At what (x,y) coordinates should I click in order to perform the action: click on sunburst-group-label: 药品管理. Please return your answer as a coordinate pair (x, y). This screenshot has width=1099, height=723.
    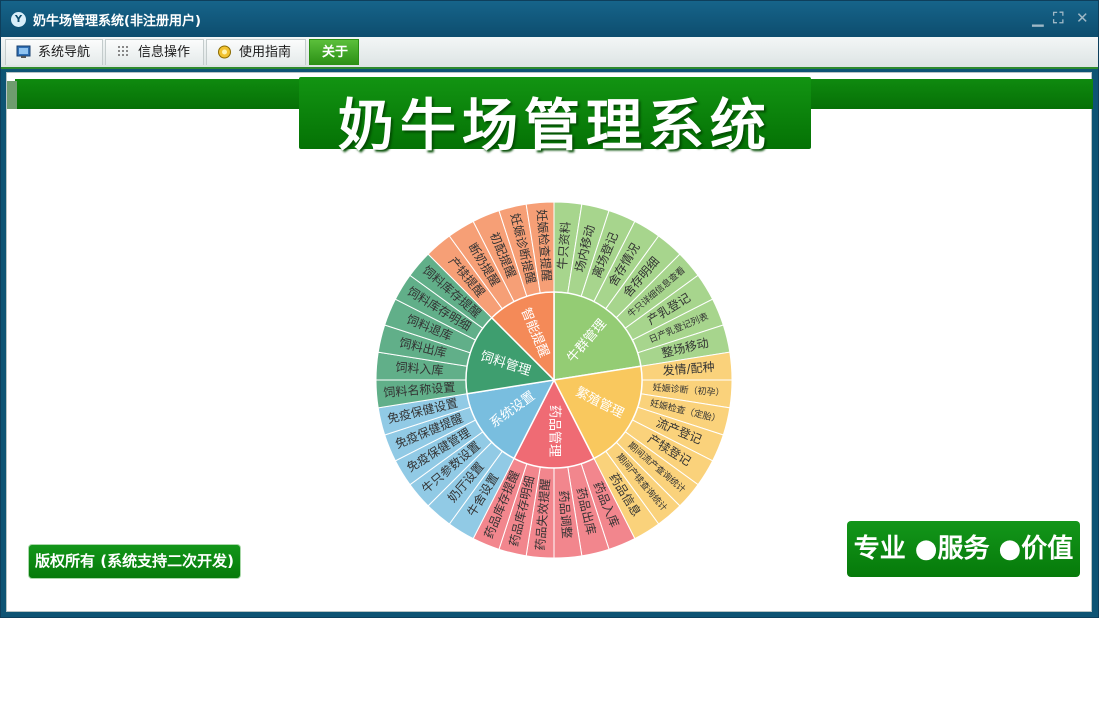
    Looking at the image, I should click on (554, 431).